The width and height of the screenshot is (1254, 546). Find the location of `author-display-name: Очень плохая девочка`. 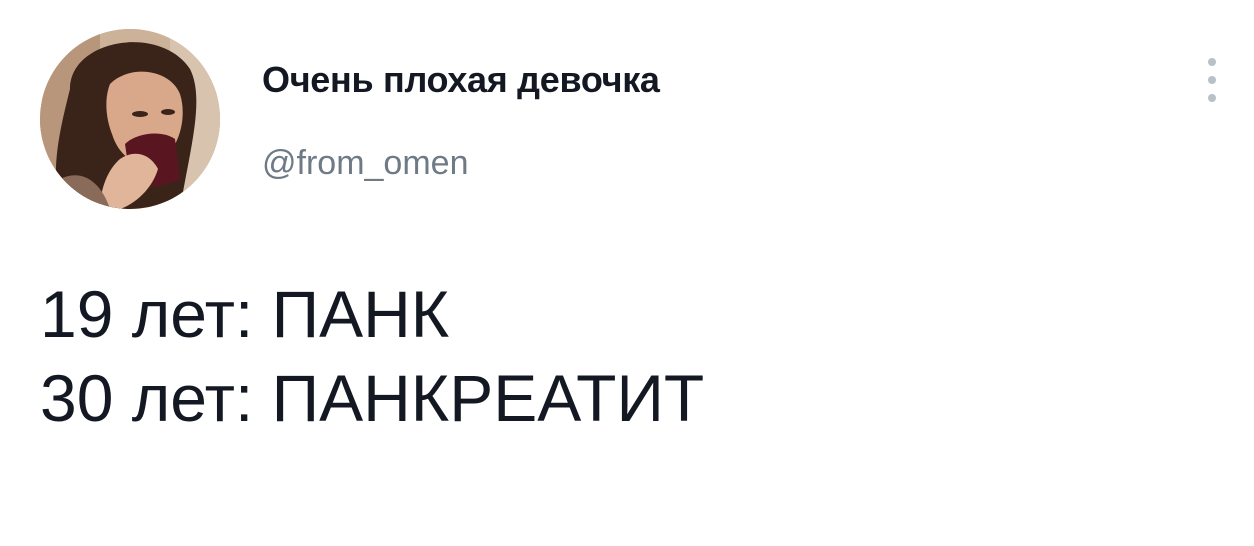

author-display-name: Очень плохая девочка is located at coordinates (461, 80).